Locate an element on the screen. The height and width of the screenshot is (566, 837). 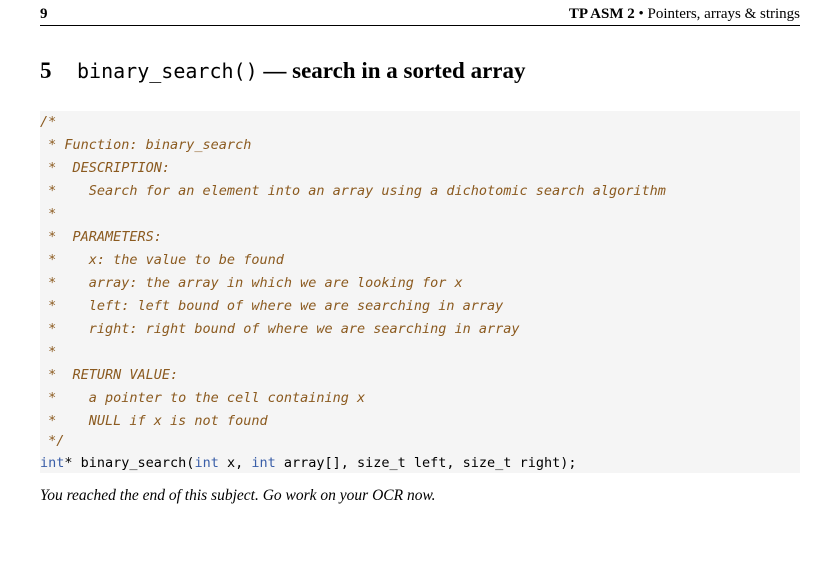
page-number: 9 is located at coordinates (44, 14).